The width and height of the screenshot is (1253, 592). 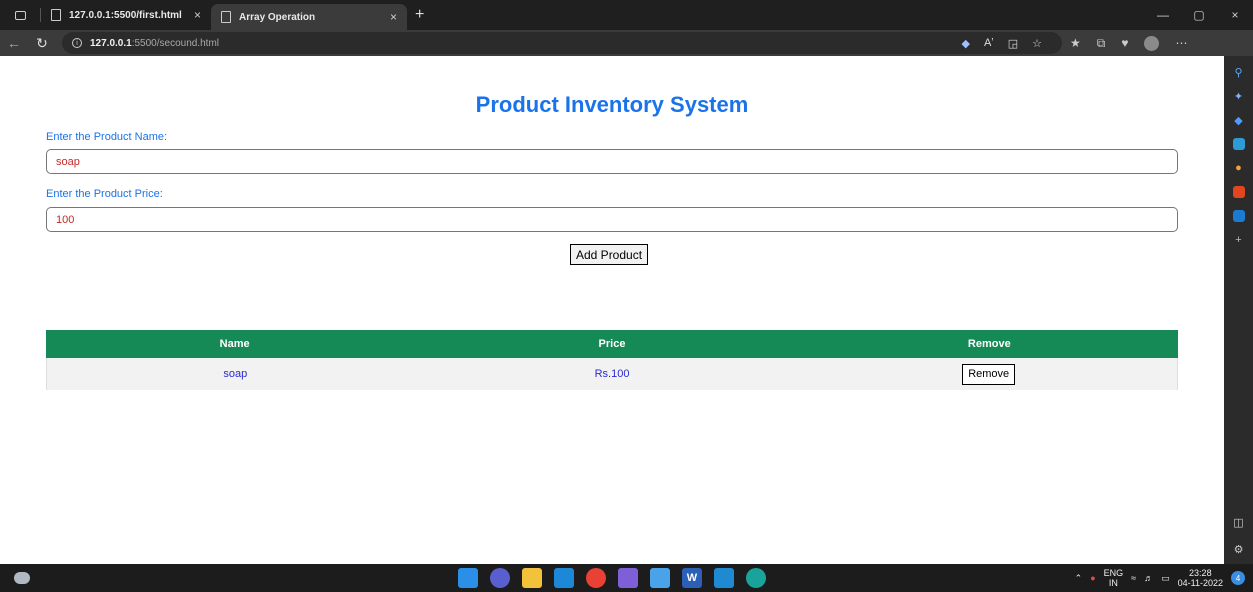 I want to click on weather-icon, so click(x=22, y=578).